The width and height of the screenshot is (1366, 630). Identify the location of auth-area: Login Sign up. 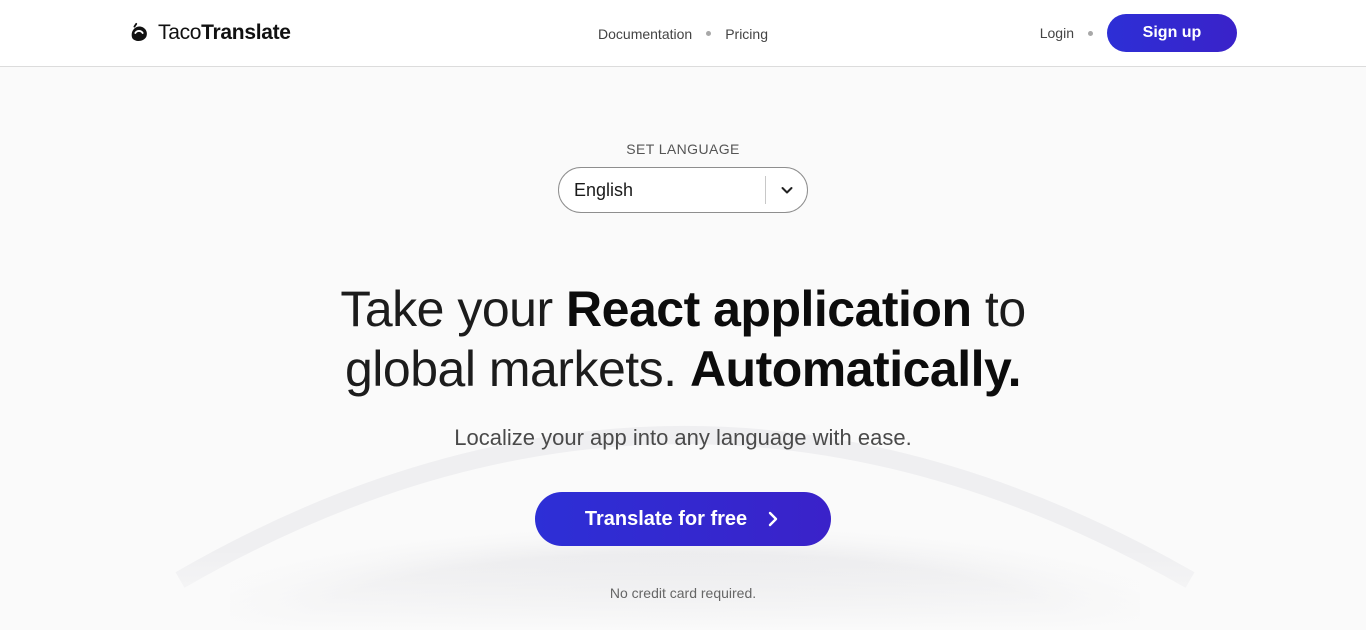
(1138, 33).